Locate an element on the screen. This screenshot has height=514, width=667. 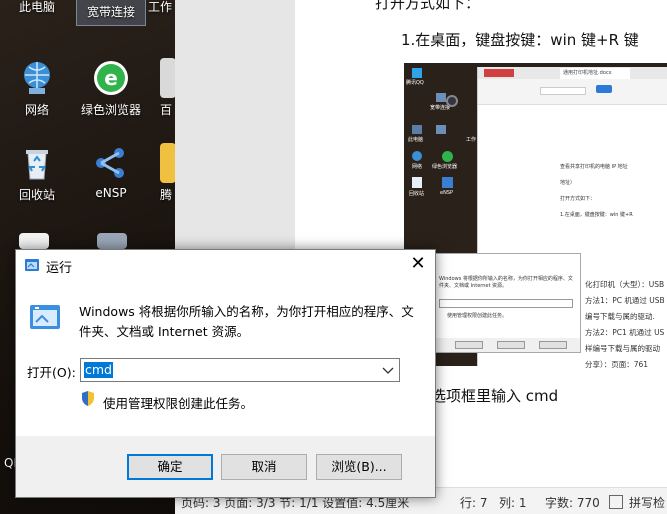
doc-text-line: 1.在桌面，键盘按键：win 键+R 键 is located at coordinates (520, 40).